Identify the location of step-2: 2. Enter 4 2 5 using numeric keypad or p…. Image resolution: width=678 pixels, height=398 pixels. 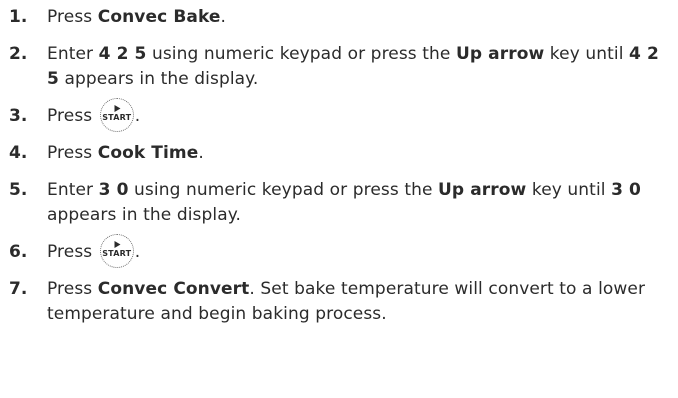
(339, 67).